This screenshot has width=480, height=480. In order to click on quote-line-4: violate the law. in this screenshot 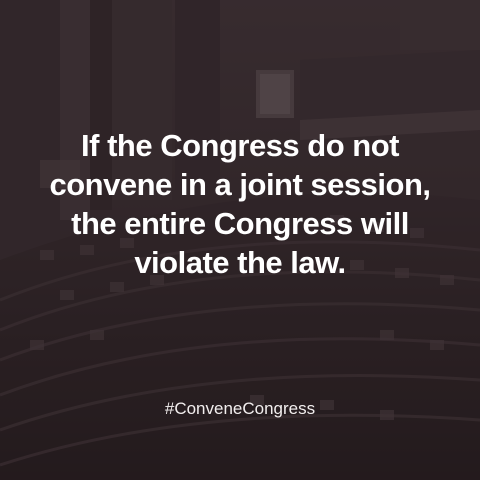, I will do `click(240, 262)`.